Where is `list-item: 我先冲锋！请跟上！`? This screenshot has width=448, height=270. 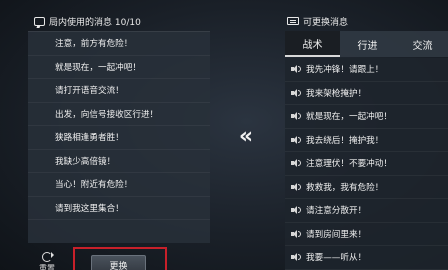
list-item: 我先冲锋！请跟上！ is located at coordinates (366, 70).